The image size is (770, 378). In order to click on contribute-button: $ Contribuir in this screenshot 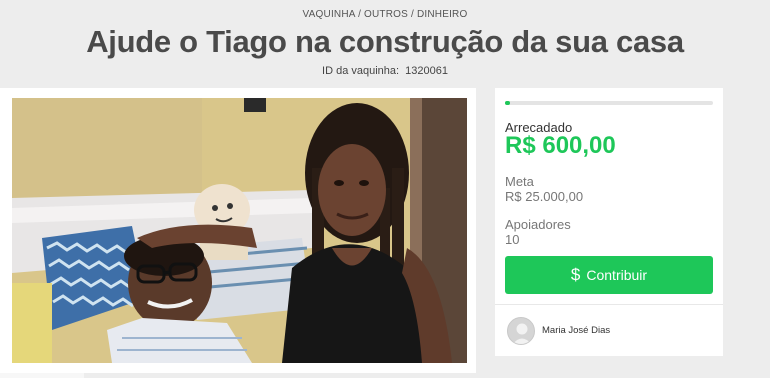, I will do `click(609, 275)`.